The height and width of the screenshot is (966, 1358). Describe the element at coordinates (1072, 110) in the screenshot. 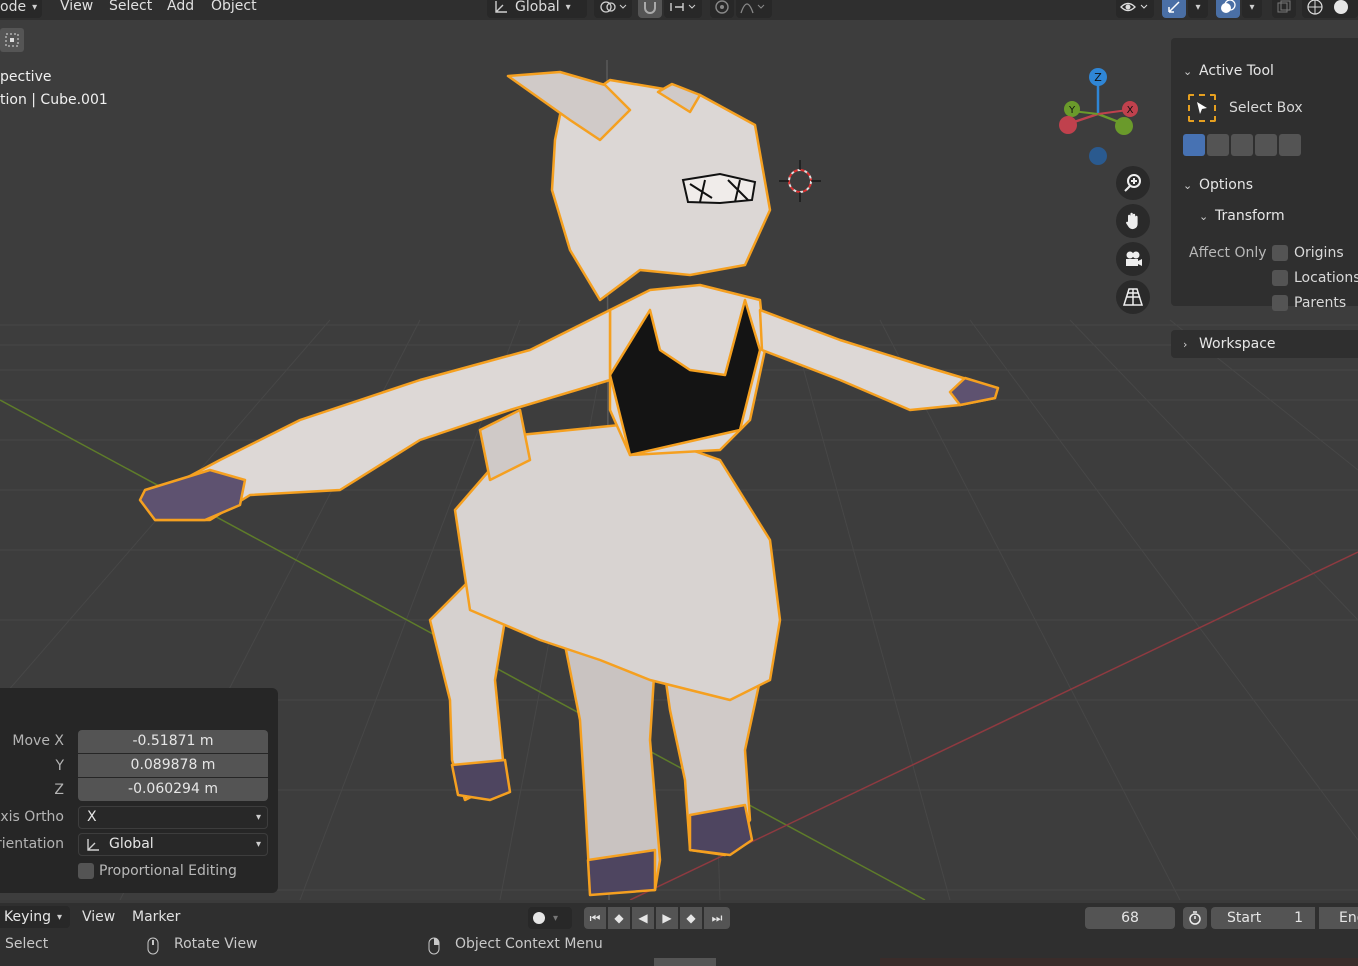

I see `y-axis-label: Y` at that location.